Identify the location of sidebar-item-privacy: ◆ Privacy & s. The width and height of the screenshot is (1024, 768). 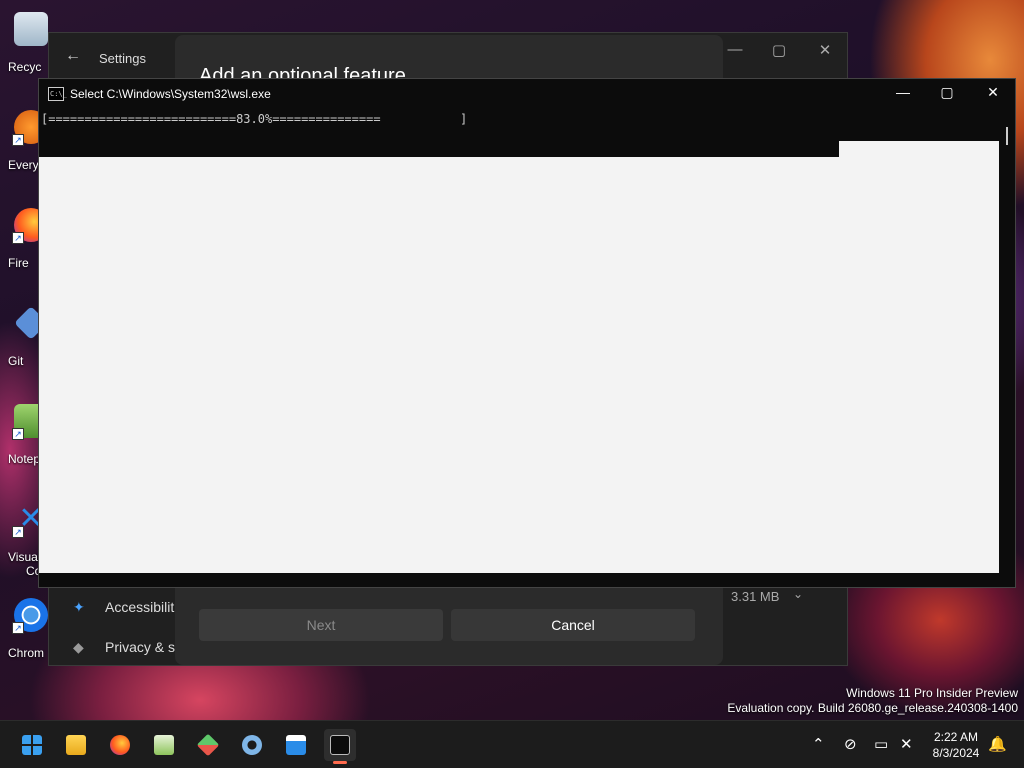
(124, 647).